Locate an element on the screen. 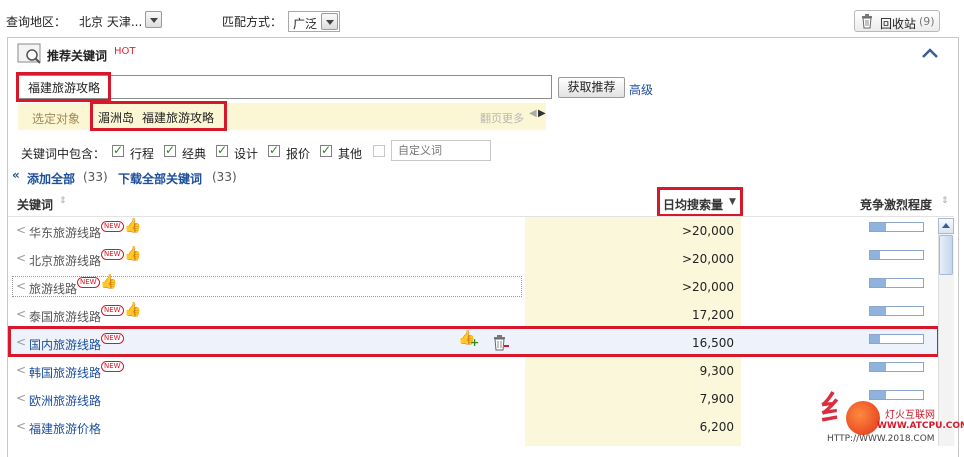 The height and width of the screenshot is (457, 964). filter-option-label: 其他 is located at coordinates (350, 154).